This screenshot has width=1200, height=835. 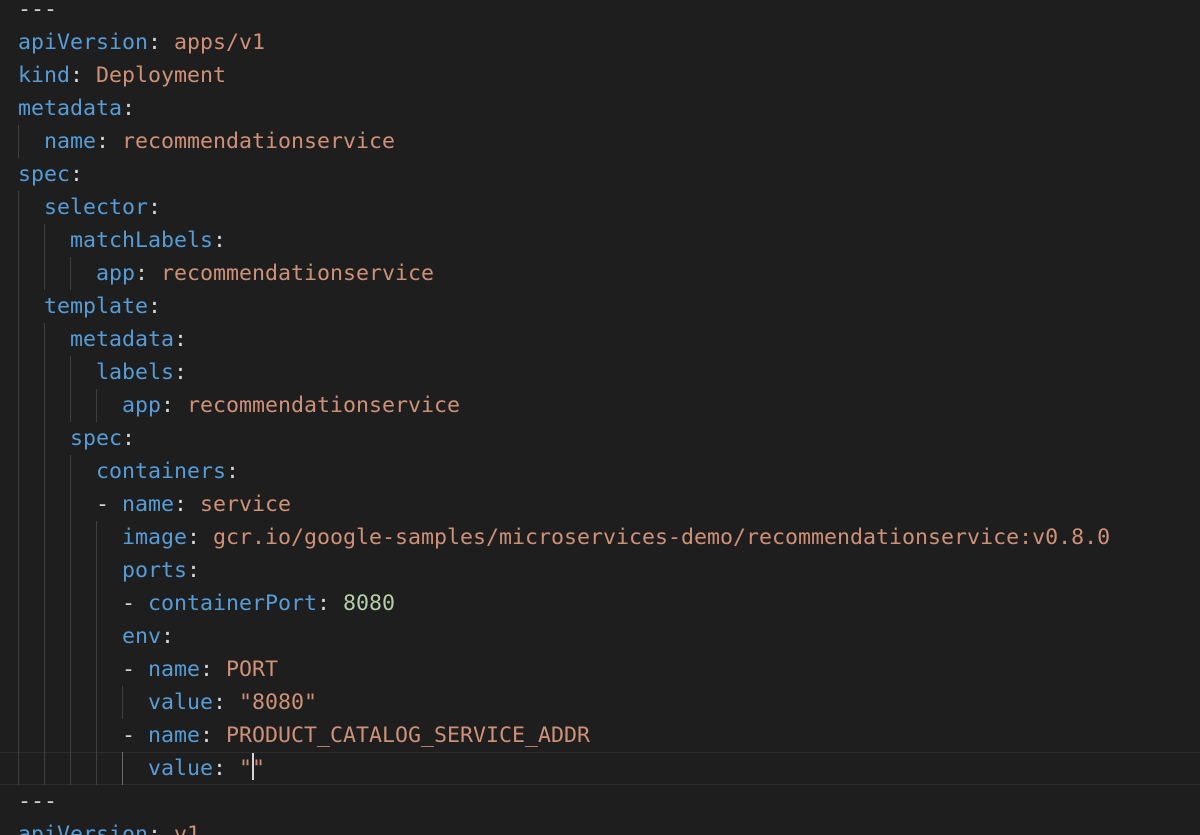 What do you see at coordinates (252, 669) in the screenshot?
I see `yaml-string: PORT` at bounding box center [252, 669].